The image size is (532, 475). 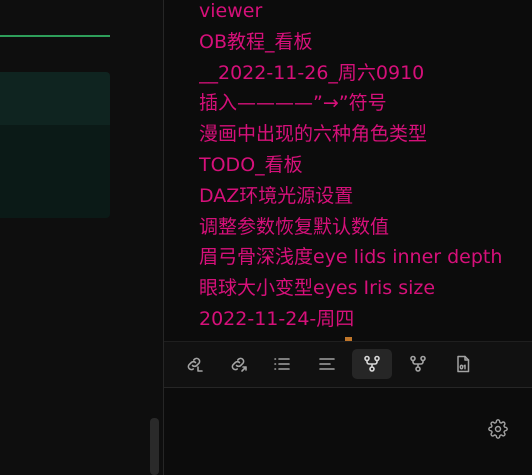 I want to click on link-item: DAZ环境光源设置, so click(x=354, y=198).